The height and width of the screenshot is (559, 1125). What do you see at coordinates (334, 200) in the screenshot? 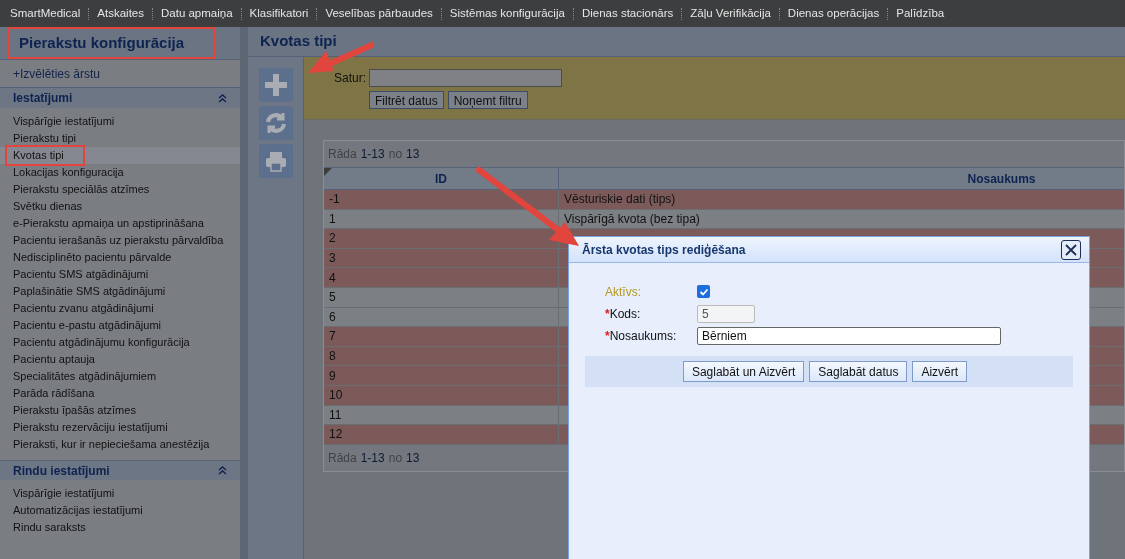
I see `table-cell-text: -1` at bounding box center [334, 200].